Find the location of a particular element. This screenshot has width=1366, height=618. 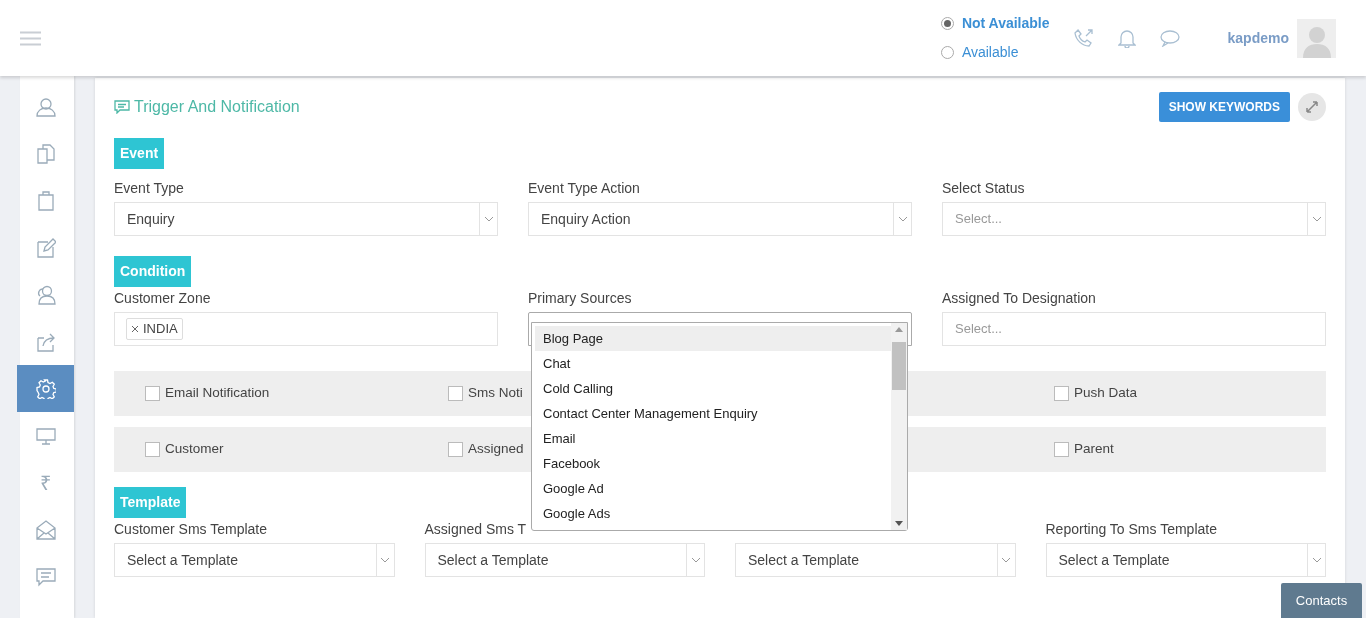

field-label: Select Status is located at coordinates (984, 187).